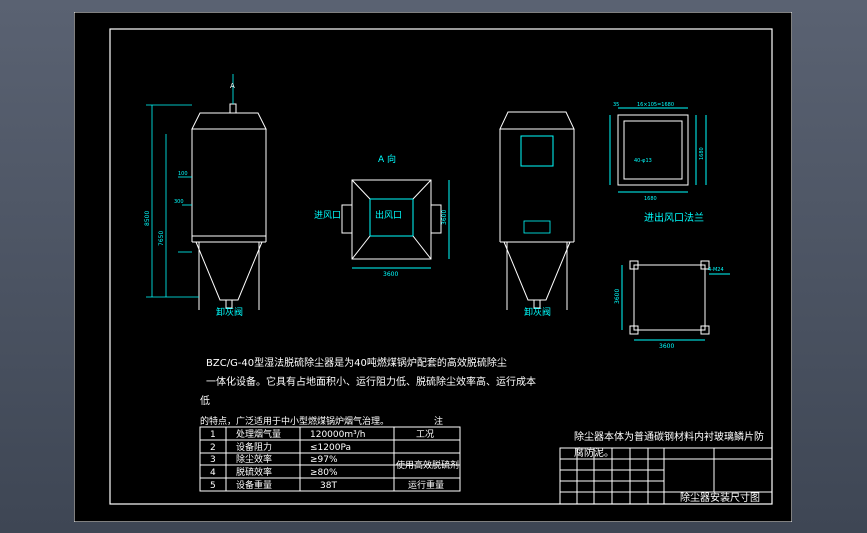 This screenshot has width=867, height=533. I want to click on spec-table-note-col: 注, so click(438, 421).